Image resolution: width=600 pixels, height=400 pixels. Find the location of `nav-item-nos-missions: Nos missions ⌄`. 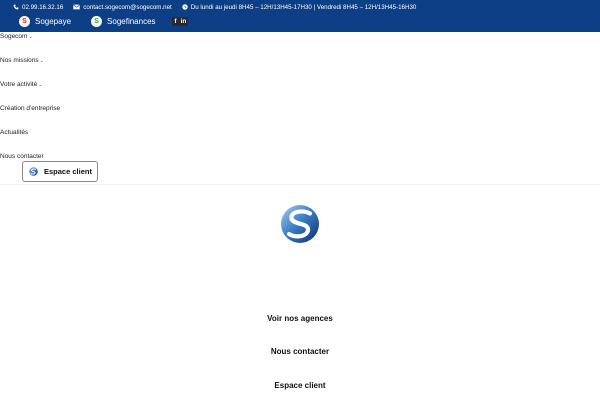

nav-item-nos-missions: Nos missions ⌄ is located at coordinates (22, 60).